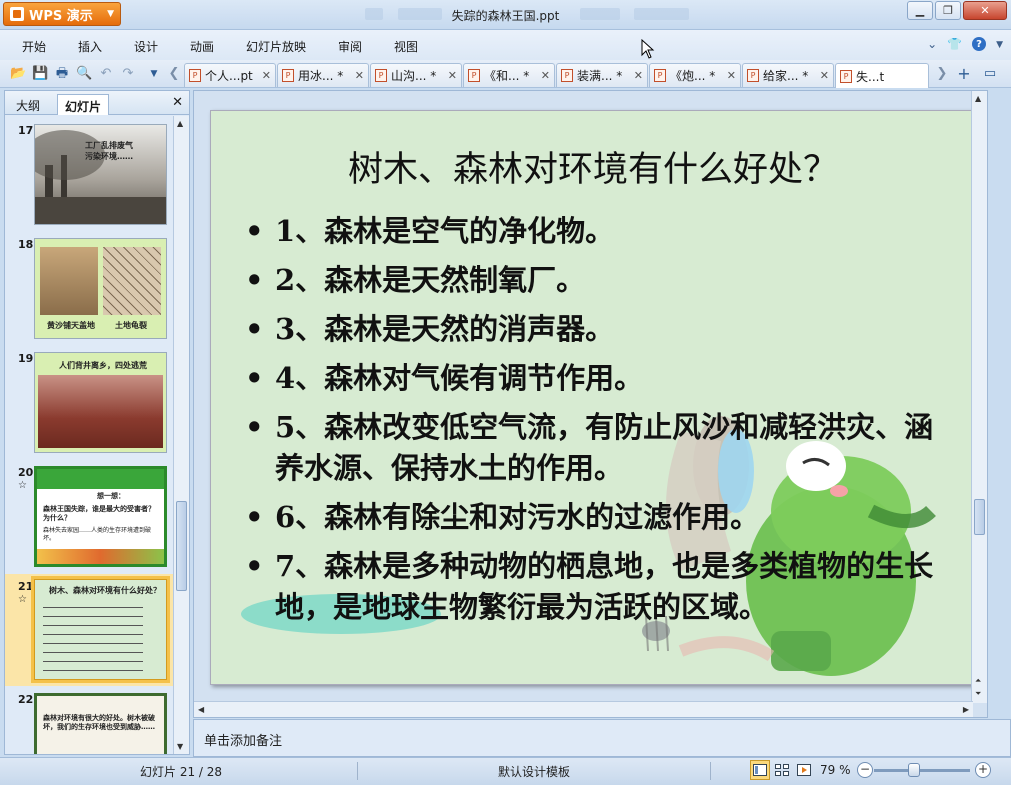 The height and width of the screenshot is (785, 1011). I want to click on normal-view-icon, so click(760, 770).